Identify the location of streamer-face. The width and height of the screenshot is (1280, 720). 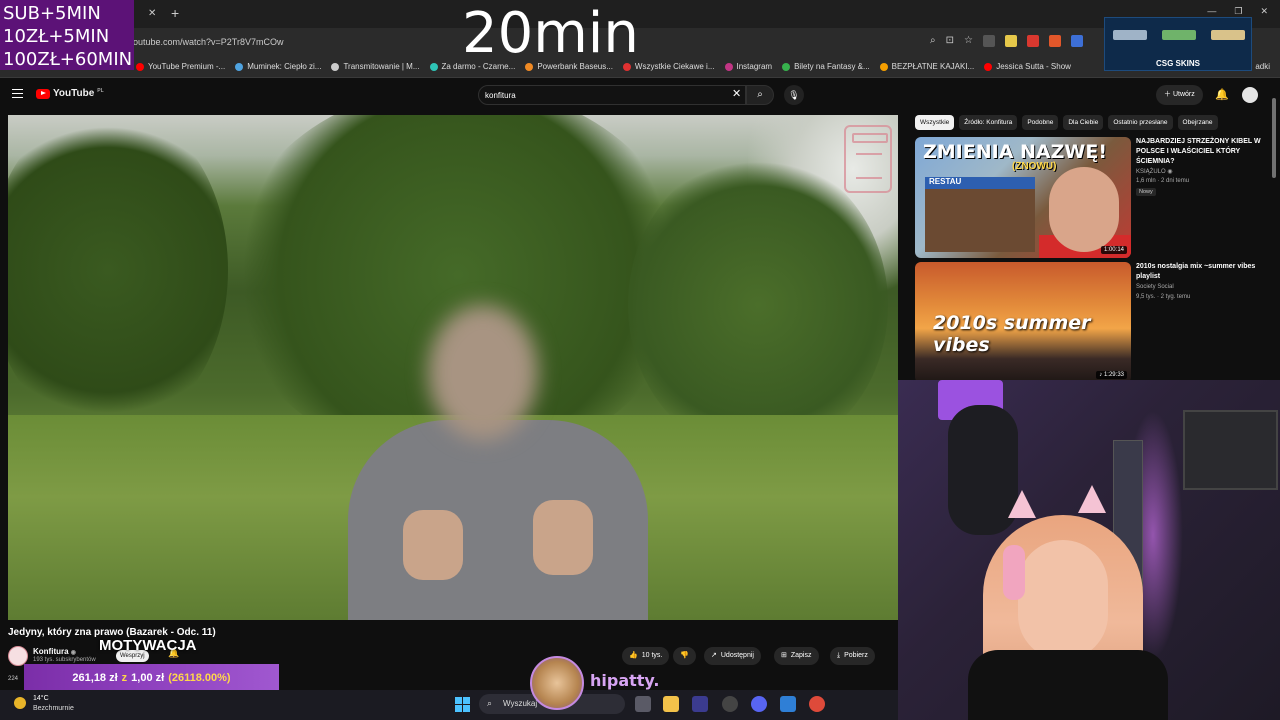
(1063, 600).